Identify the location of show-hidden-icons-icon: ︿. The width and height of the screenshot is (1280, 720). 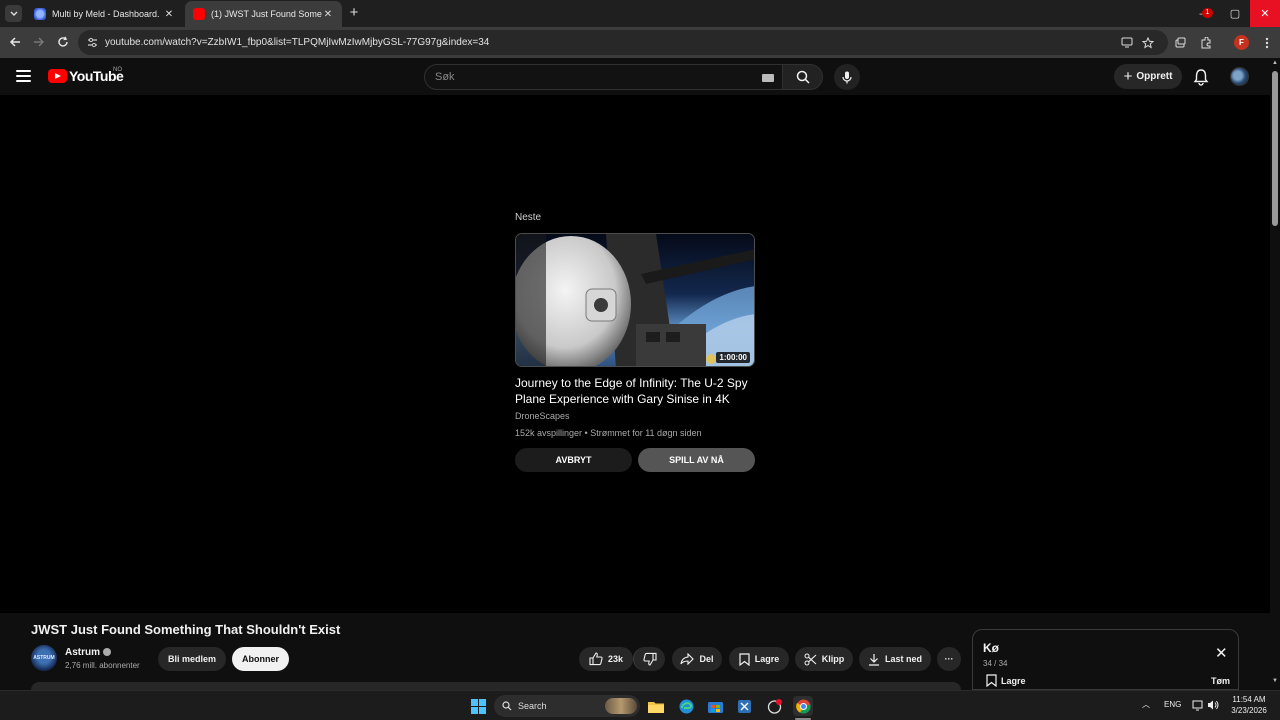
(1146, 704).